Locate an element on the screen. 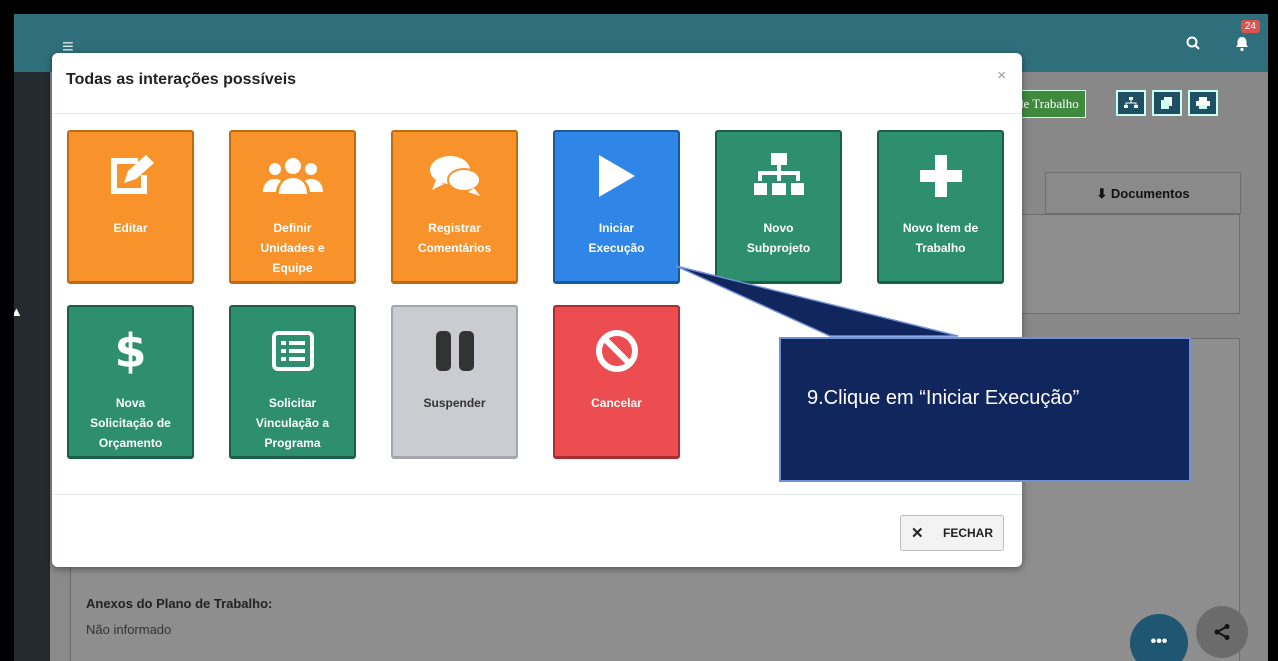  modal-close-button: × is located at coordinates (1001, 75).